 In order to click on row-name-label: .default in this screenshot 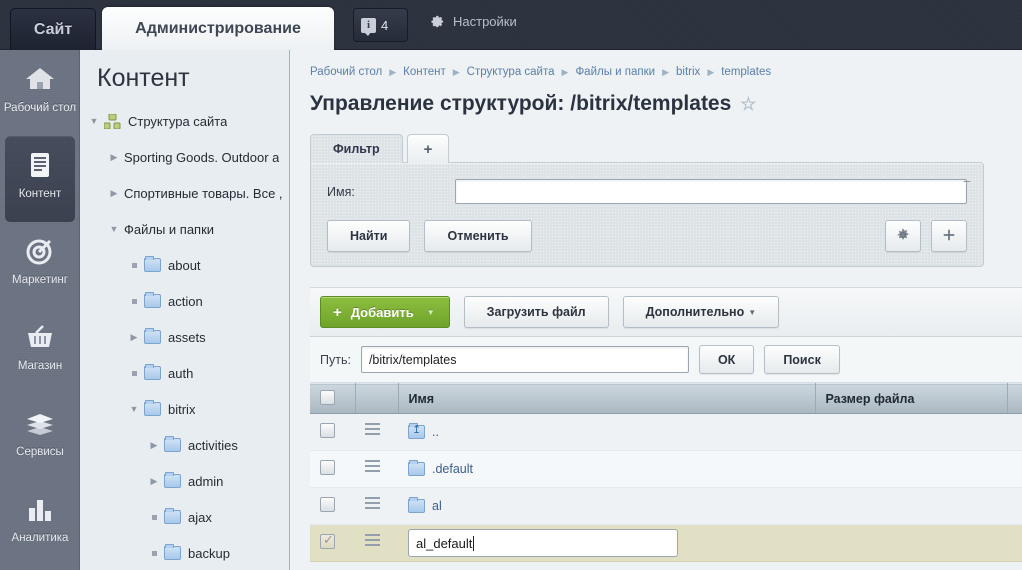, I will do `click(452, 469)`.